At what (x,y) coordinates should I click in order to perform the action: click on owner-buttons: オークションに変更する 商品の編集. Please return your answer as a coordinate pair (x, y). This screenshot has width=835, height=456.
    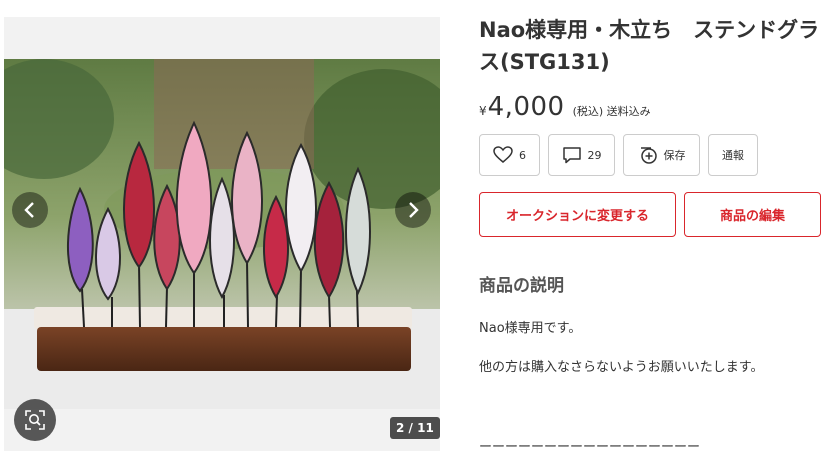
    Looking at the image, I should click on (650, 214).